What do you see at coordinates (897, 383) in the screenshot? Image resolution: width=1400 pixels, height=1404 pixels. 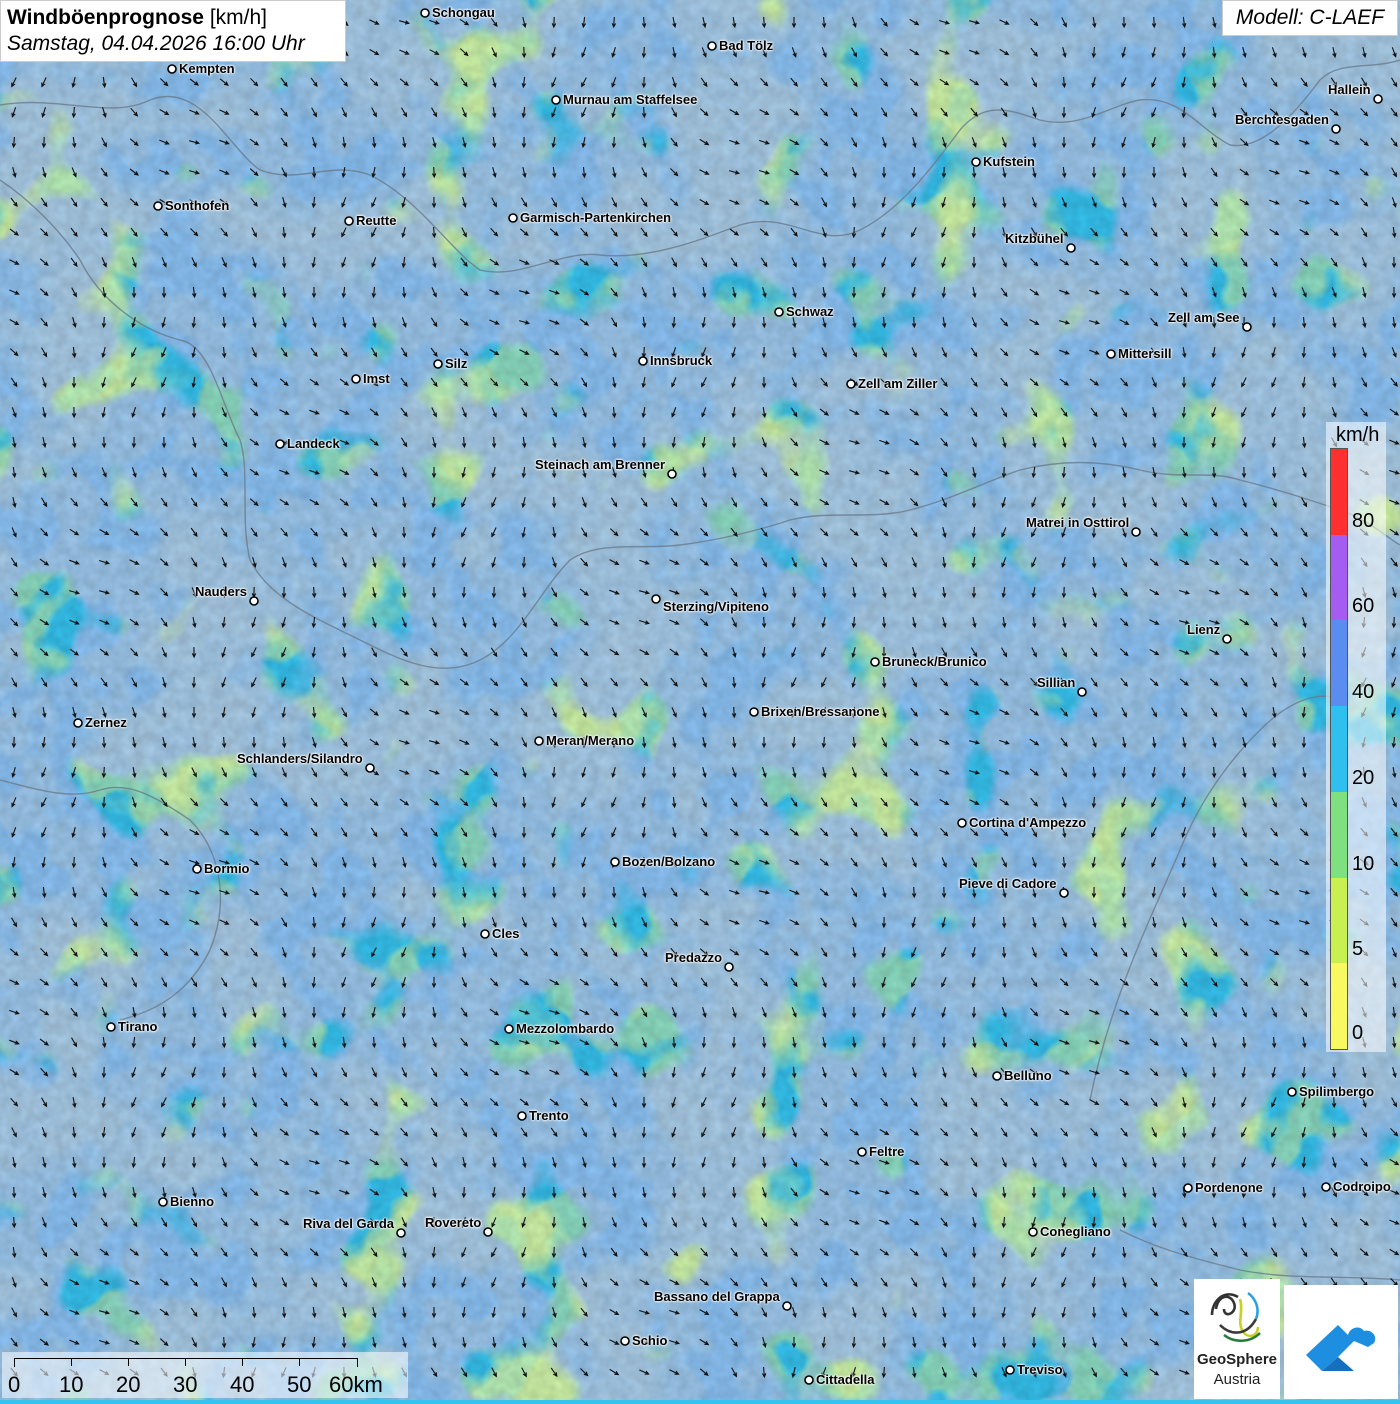 I see `place-label: Zell am Ziller` at bounding box center [897, 383].